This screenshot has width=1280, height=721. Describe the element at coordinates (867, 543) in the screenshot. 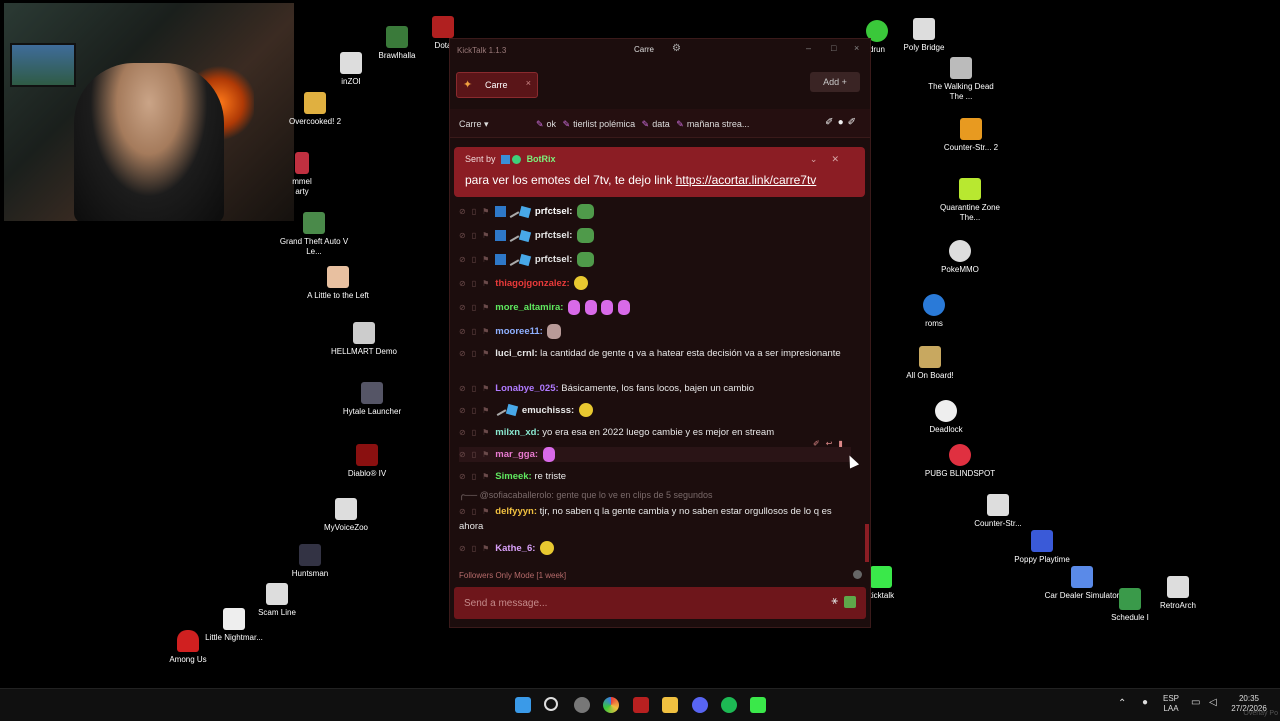

I see `chat-scrollbar` at that location.